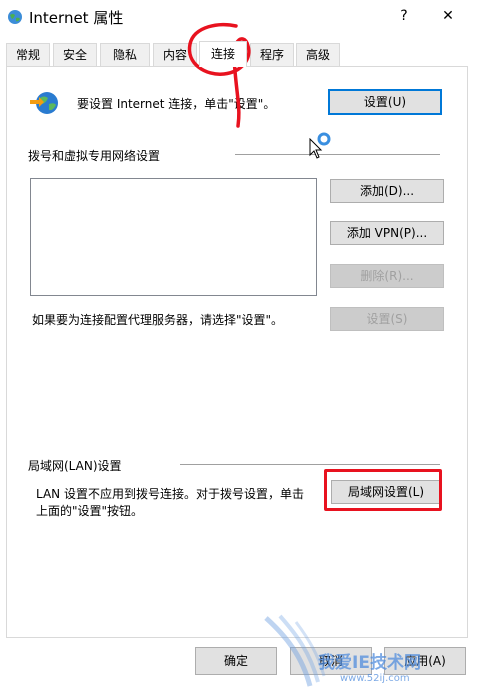 This screenshot has height=693, width=483. I want to click on dialup-settings-button: 设置(S), so click(387, 319).